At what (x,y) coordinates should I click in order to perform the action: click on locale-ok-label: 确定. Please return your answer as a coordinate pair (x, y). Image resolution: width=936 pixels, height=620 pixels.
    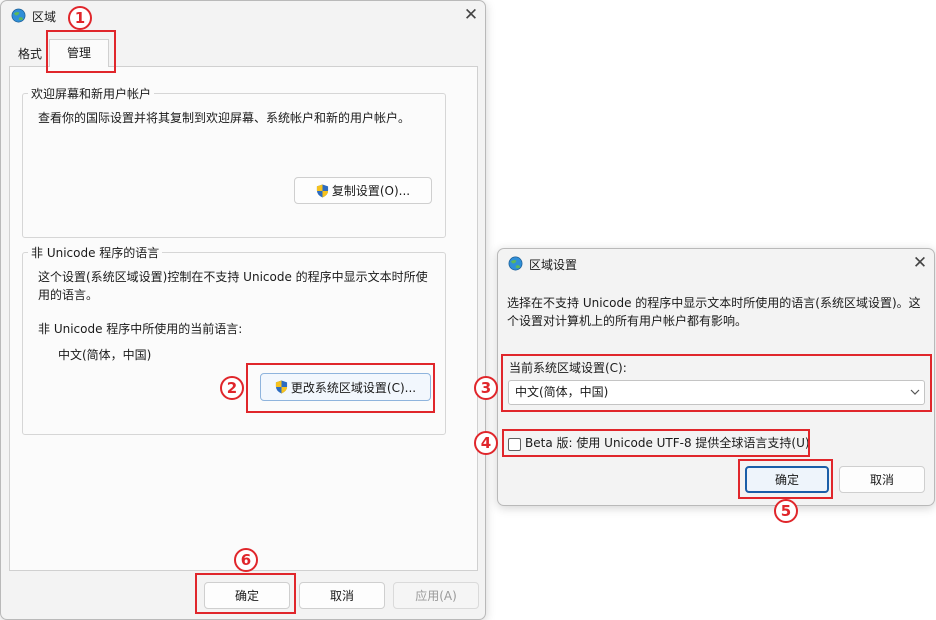
    Looking at the image, I should click on (786, 480).